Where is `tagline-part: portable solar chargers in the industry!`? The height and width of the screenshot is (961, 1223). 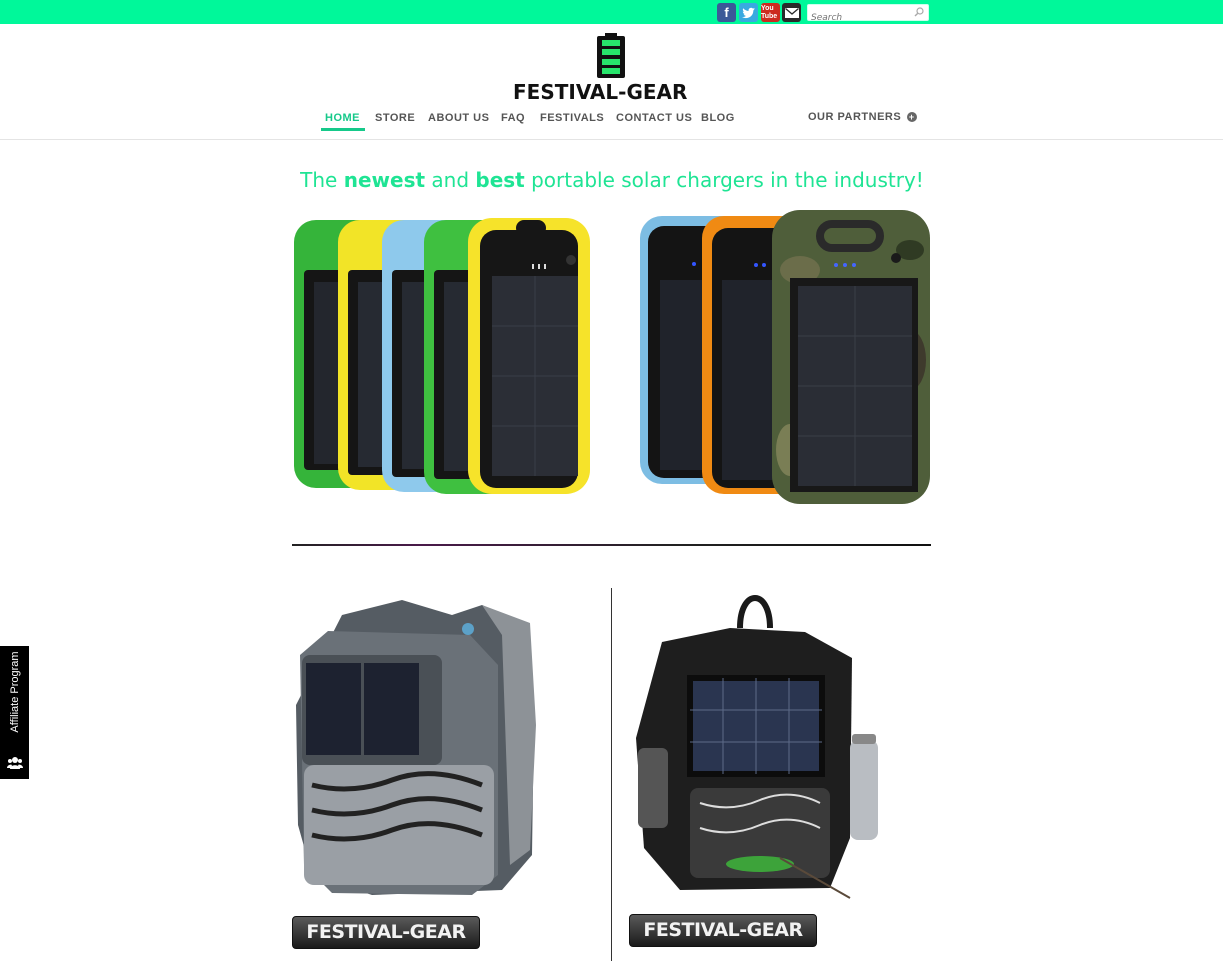
tagline-part: portable solar chargers in the industry! is located at coordinates (724, 180).